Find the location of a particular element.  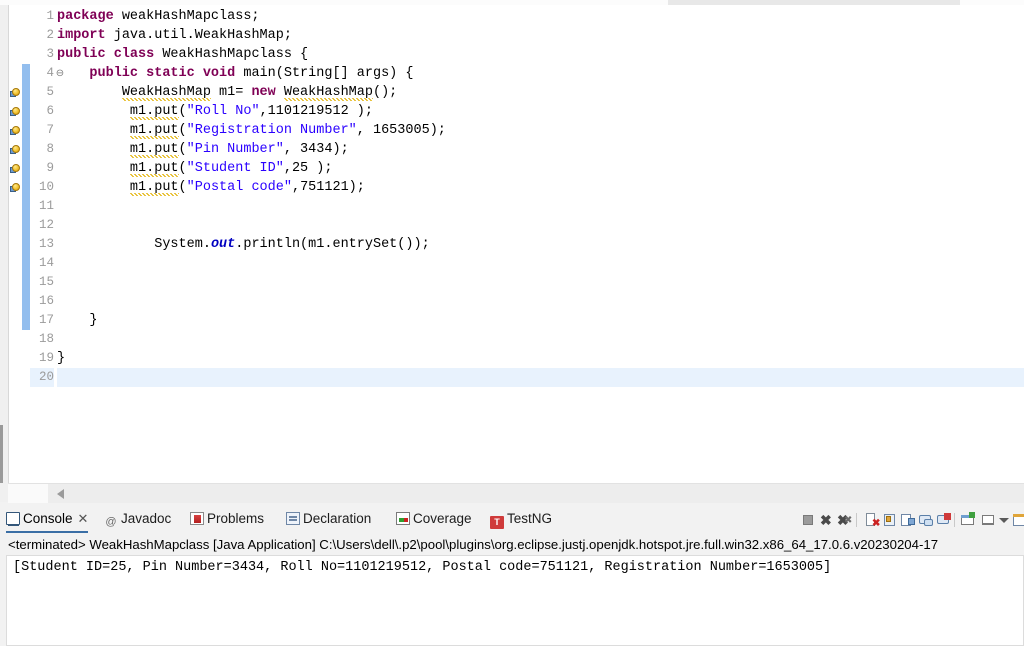

new-console-view-icon is located at coordinates (968, 520).